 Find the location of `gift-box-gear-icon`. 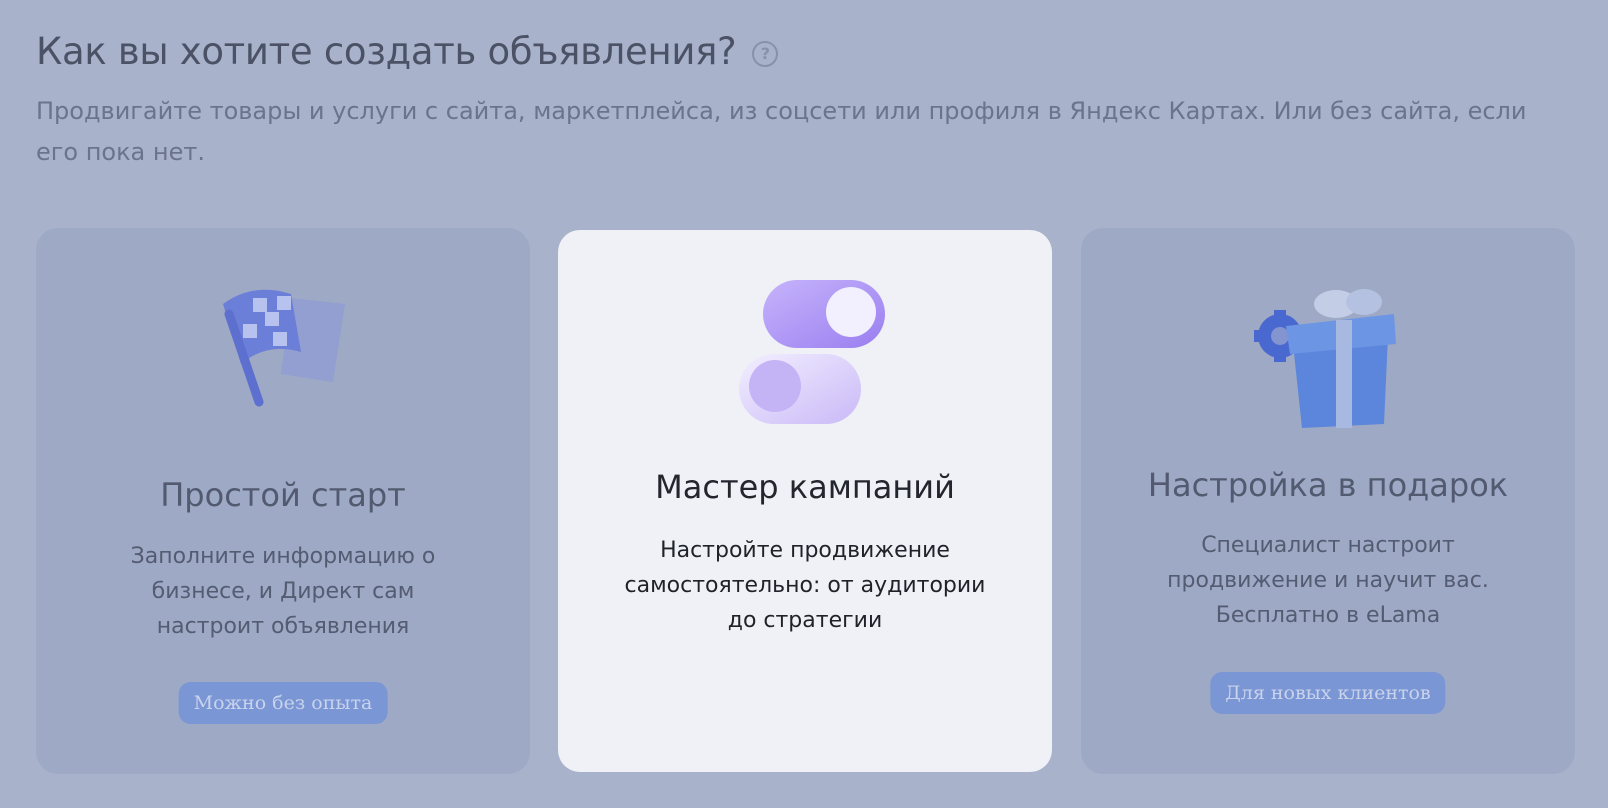

gift-box-gear-icon is located at coordinates (1328, 354).